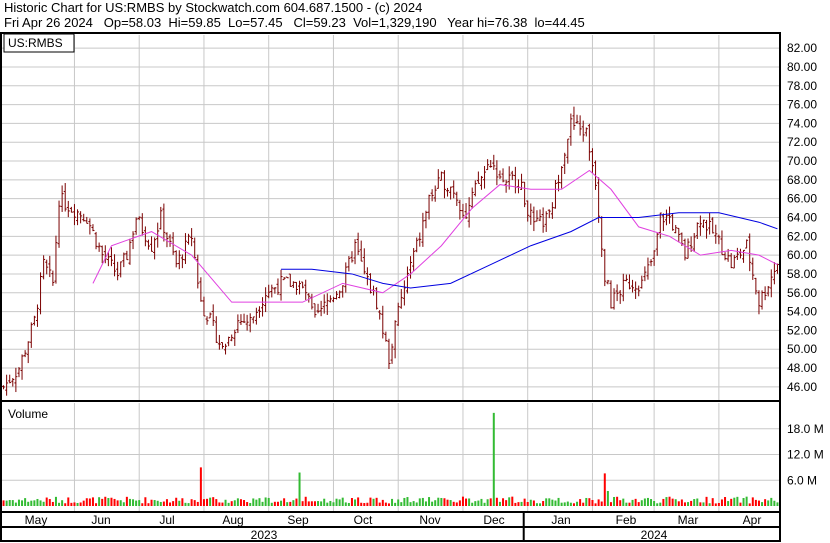  I want to click on price-tick-label: 82.00, so click(802, 48).